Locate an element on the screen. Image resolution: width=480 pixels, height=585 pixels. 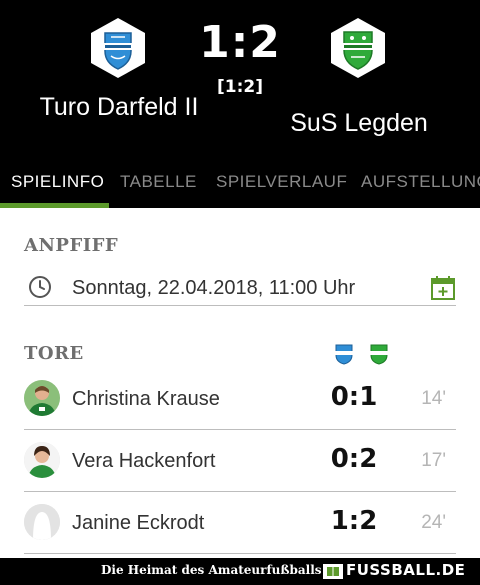
goals-section-title: TORE is located at coordinates (54, 353).